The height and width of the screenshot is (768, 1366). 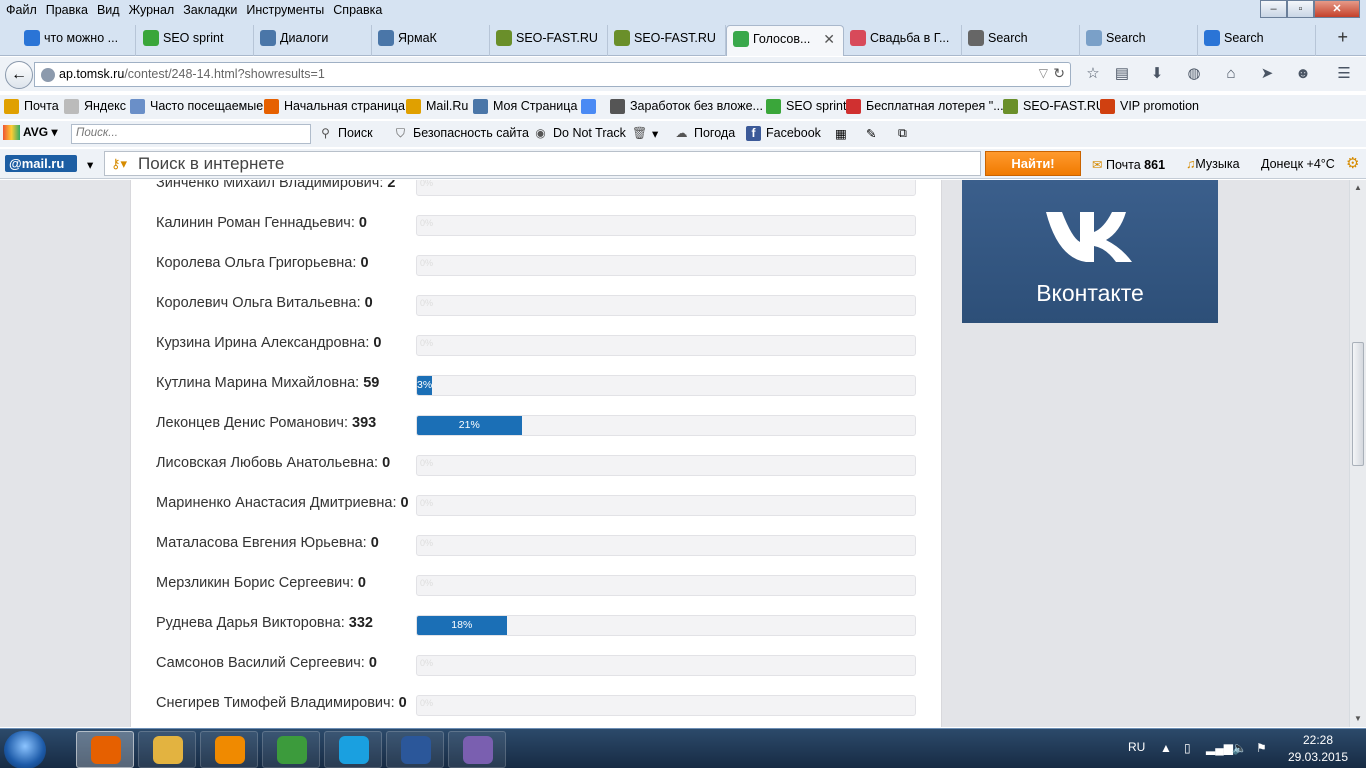 What do you see at coordinates (1352, 163) in the screenshot?
I see `settings-gear-icon: ⚙` at bounding box center [1352, 163].